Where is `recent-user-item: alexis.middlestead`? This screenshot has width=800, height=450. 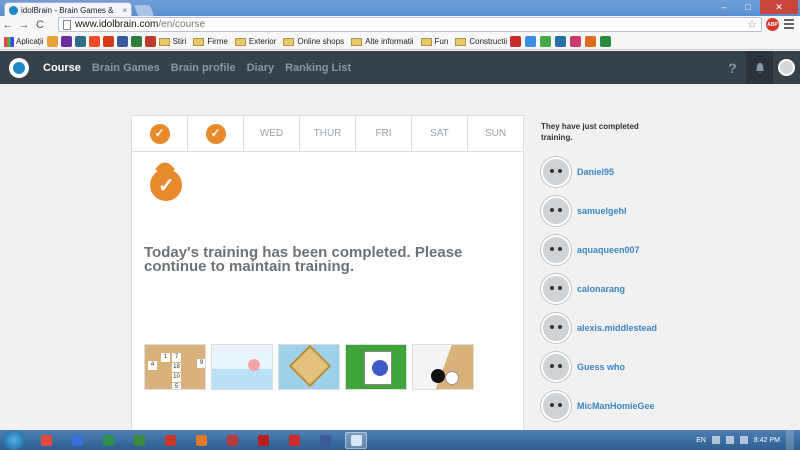
recent-user-item: alexis.middlestead is located at coordinates (599, 327).